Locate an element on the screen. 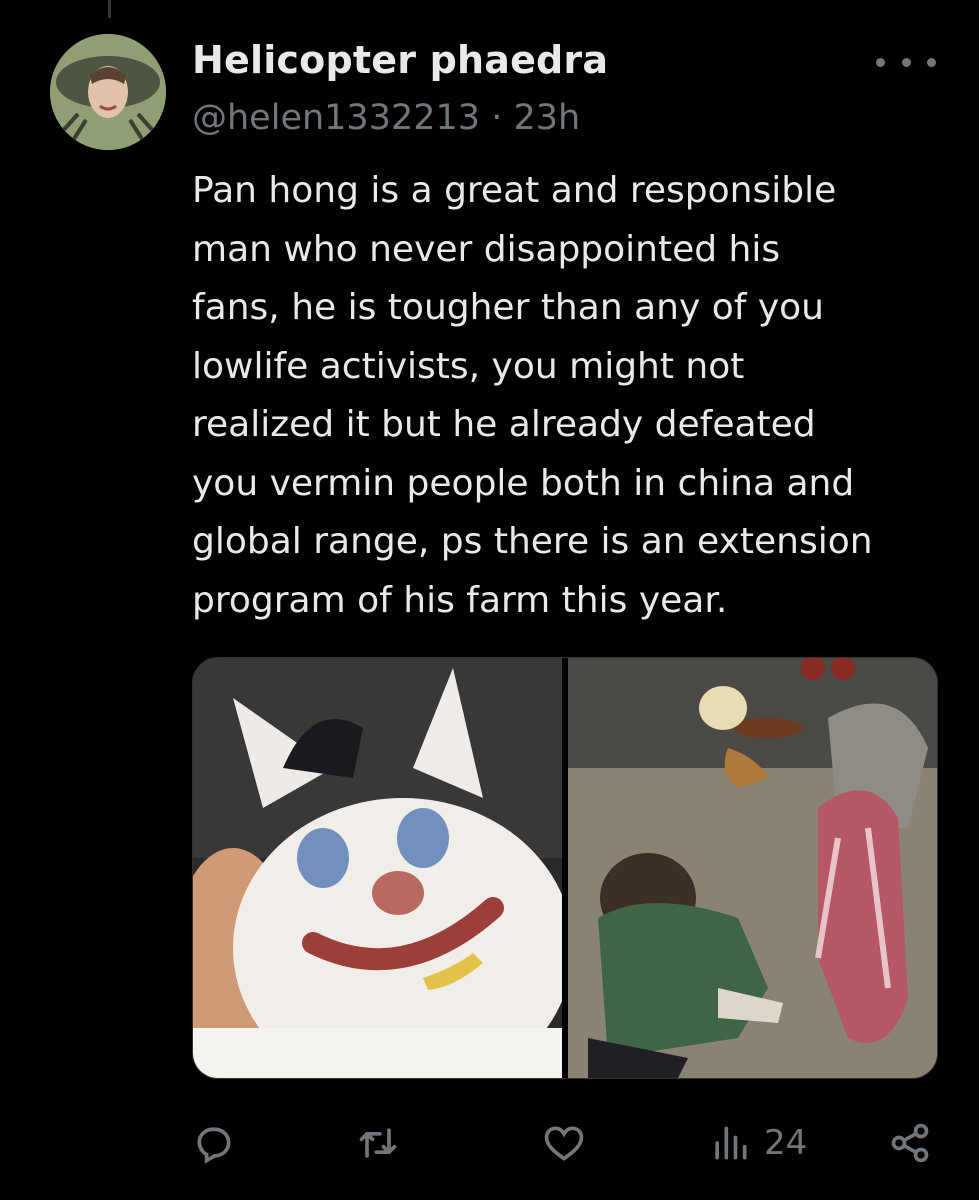  tweet-text-line: man who never disappointed his is located at coordinates (486, 249).